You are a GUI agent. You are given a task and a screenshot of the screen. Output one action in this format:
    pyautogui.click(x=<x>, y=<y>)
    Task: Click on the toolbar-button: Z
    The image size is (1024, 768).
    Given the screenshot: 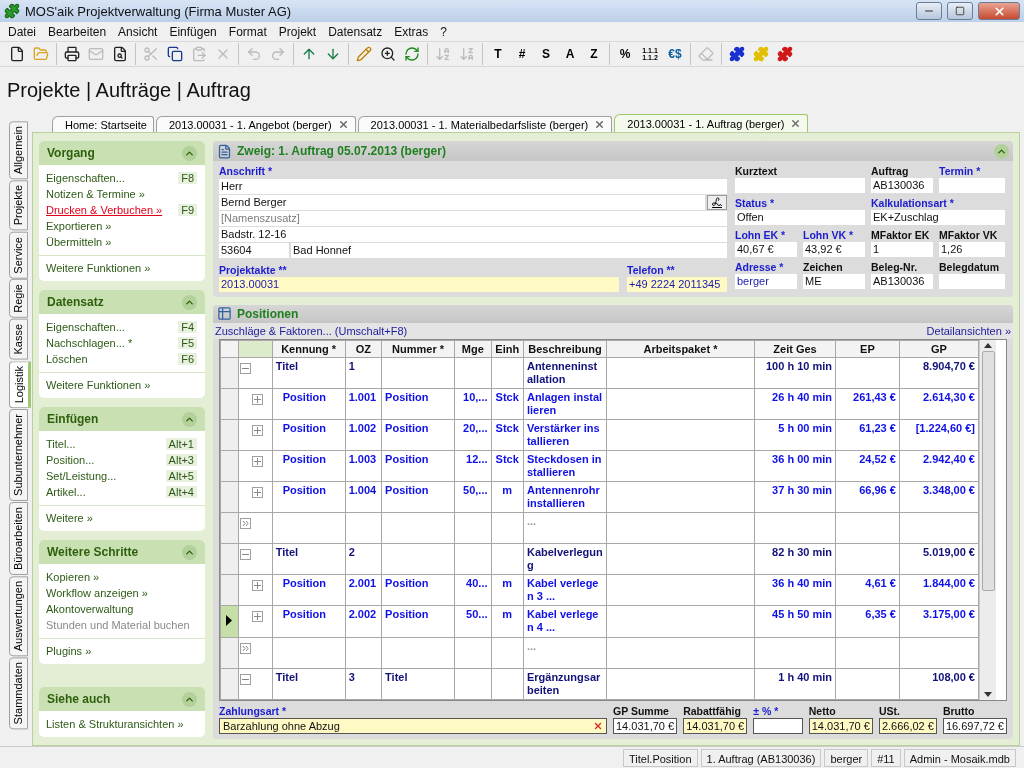 What is the action you would take?
    pyautogui.click(x=594, y=54)
    